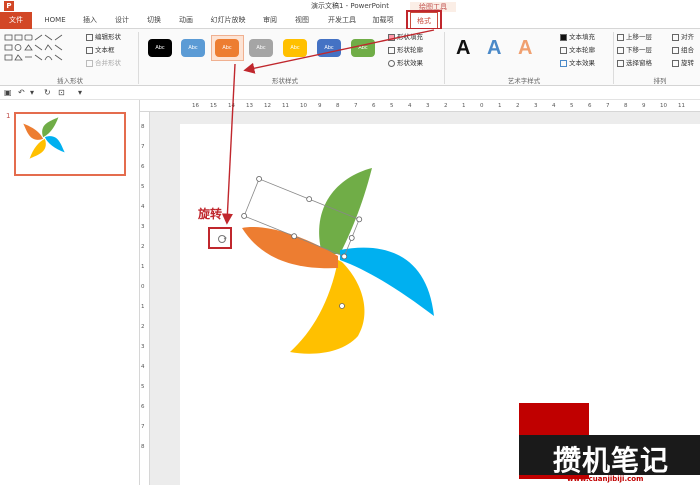 This screenshot has width=700, height=485. I want to click on pinwheel-blade-green, so click(345, 211).